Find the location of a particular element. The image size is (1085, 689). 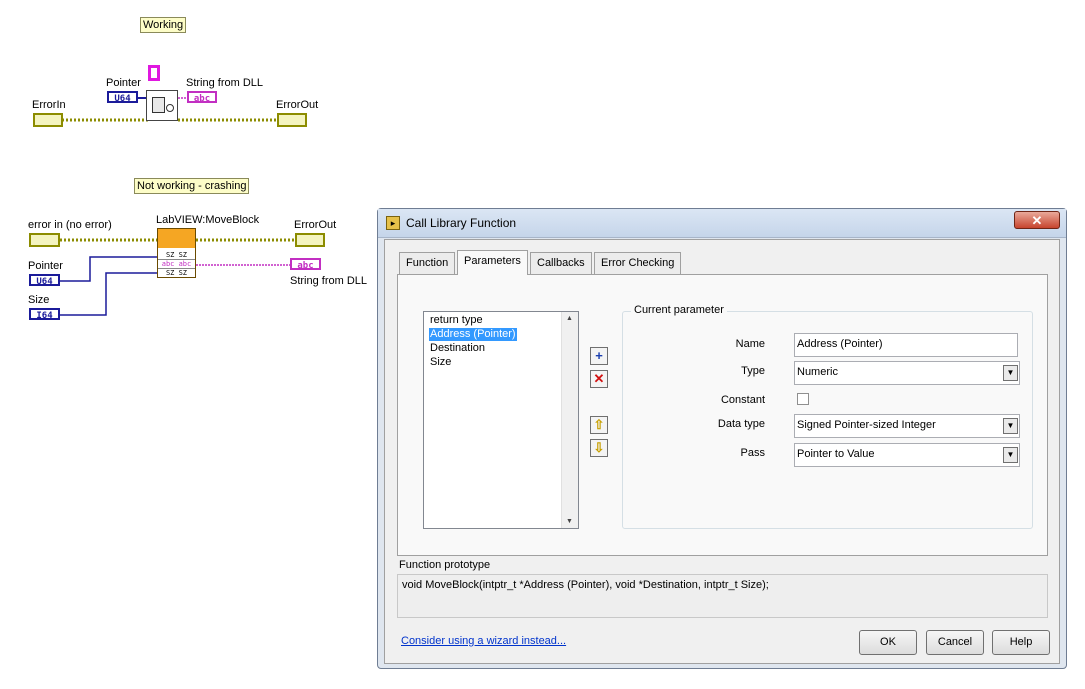

help-button: Help is located at coordinates (1021, 642).